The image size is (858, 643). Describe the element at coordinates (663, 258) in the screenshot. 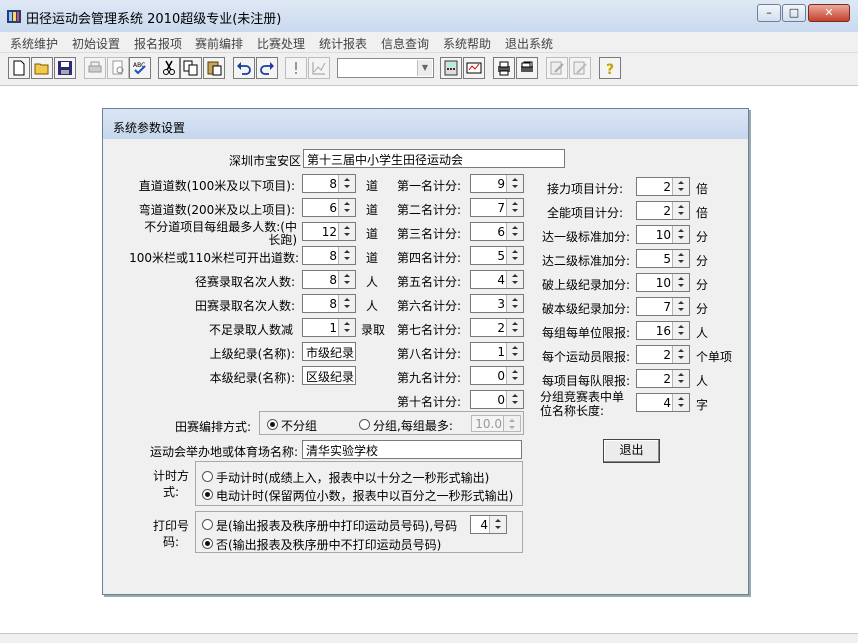

I see `level2-bonus-spinner: 5` at that location.